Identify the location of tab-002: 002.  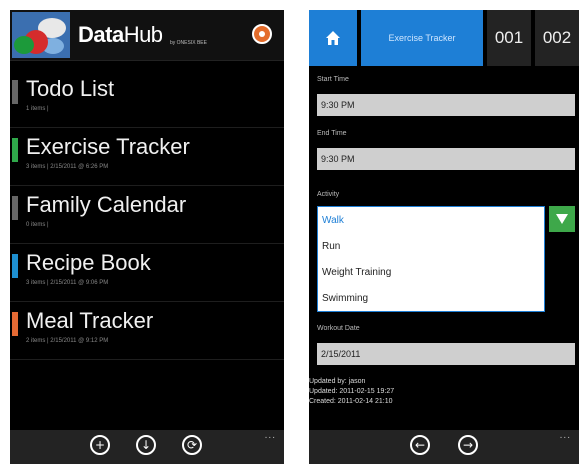
(557, 38).